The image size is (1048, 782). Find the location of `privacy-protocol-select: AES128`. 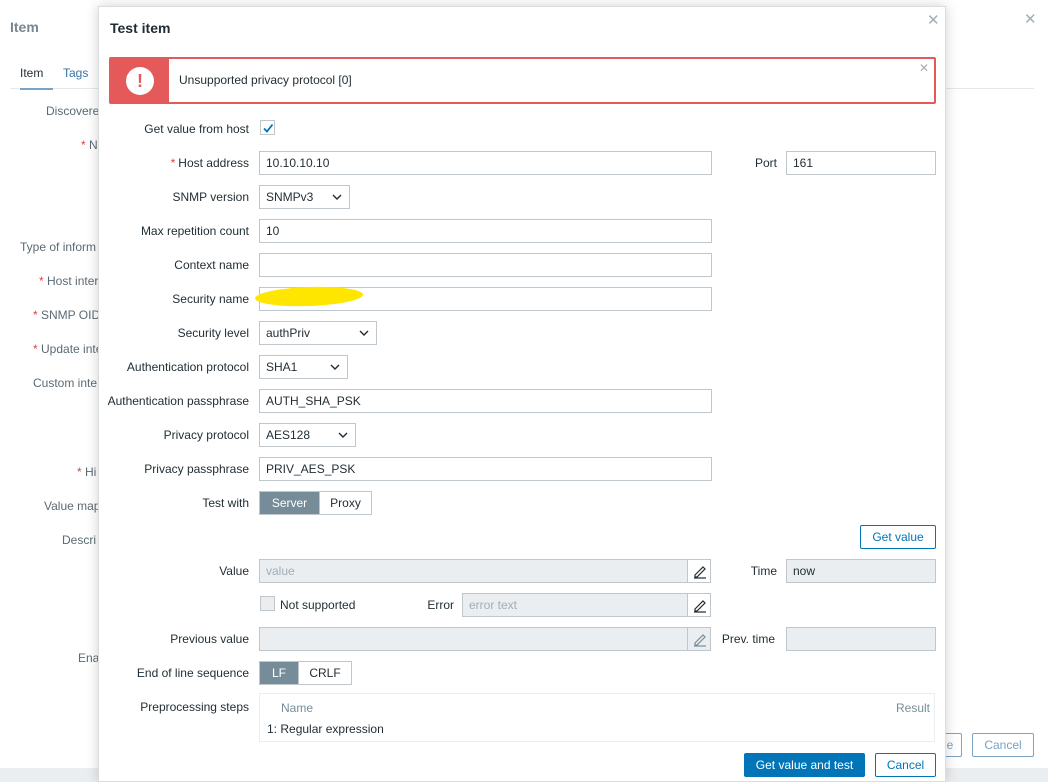

privacy-protocol-select: AES128 is located at coordinates (307, 435).